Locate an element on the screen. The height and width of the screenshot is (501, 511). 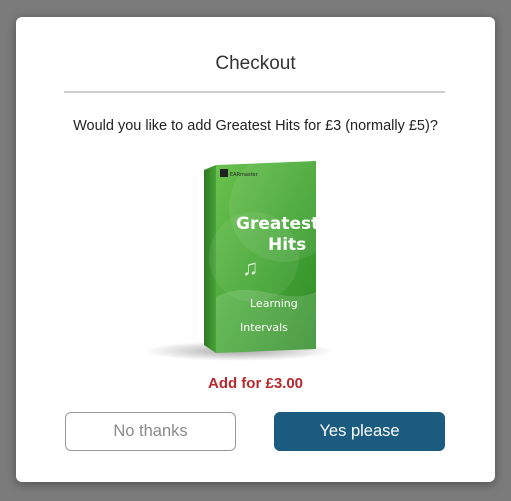
publisher-mark: EARmaster is located at coordinates (244, 175).